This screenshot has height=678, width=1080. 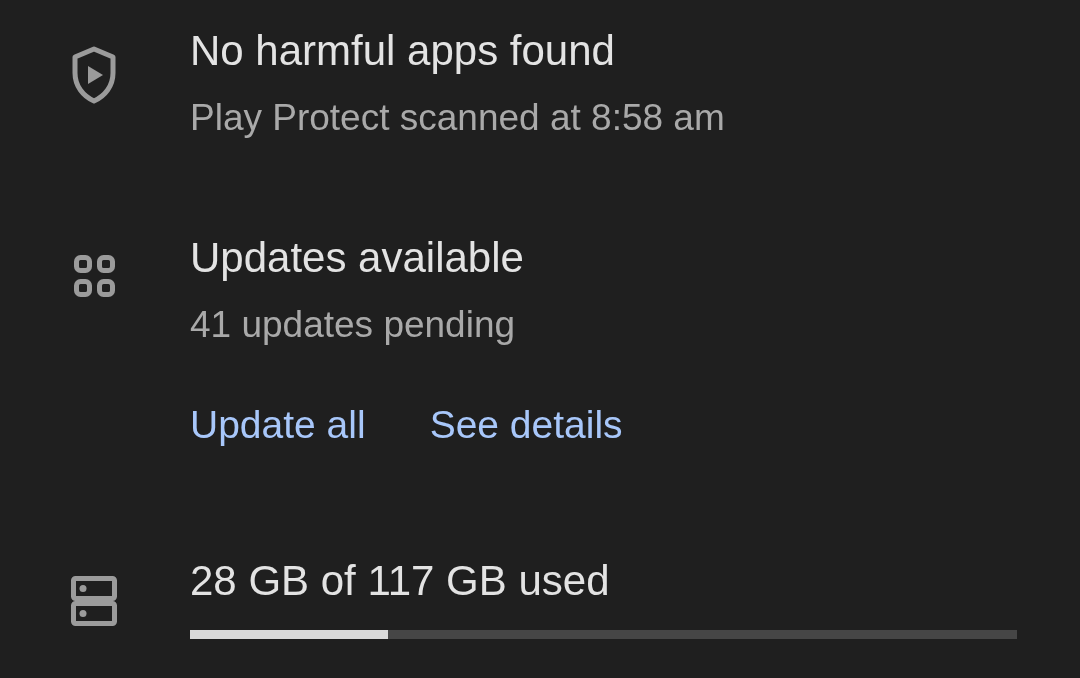 I want to click on item-subtitle: Play Protect scanned at 8:58 am, so click(x=458, y=118).